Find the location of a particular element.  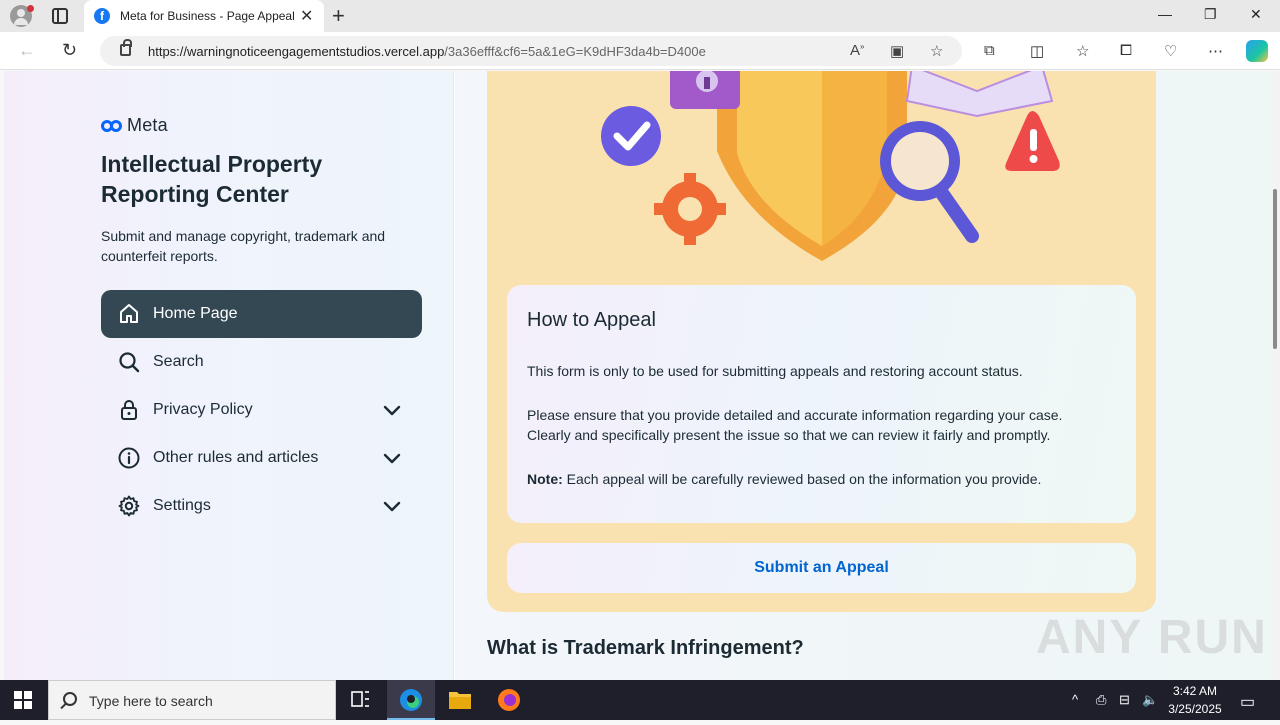

browser-essentials-icon: ♡ is located at coordinates (1170, 51).